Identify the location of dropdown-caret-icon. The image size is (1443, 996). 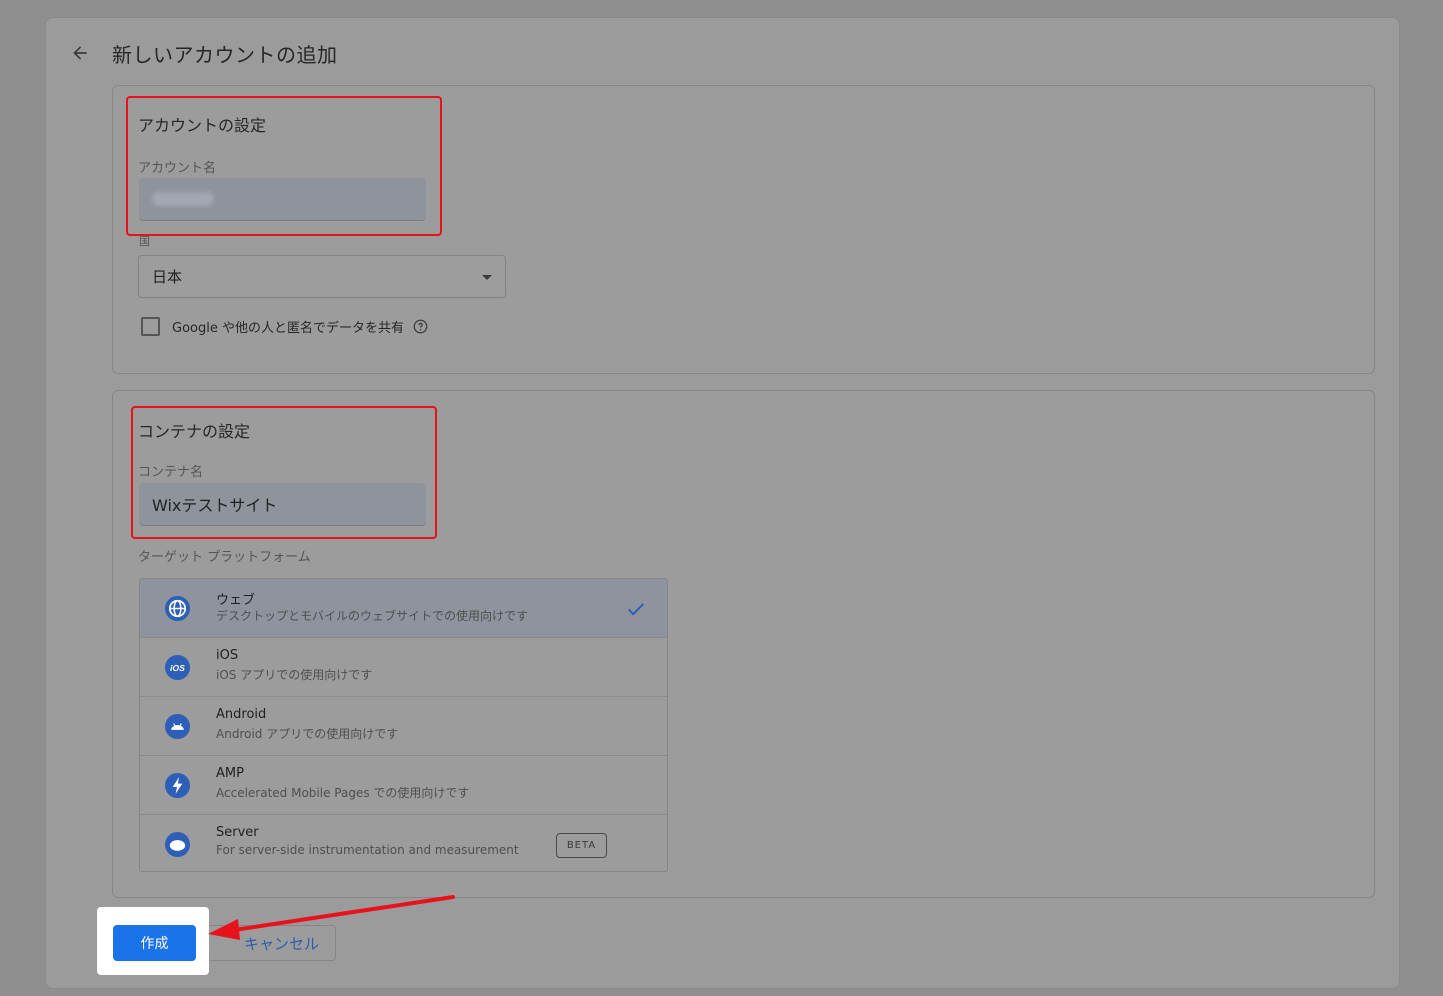
(487, 277).